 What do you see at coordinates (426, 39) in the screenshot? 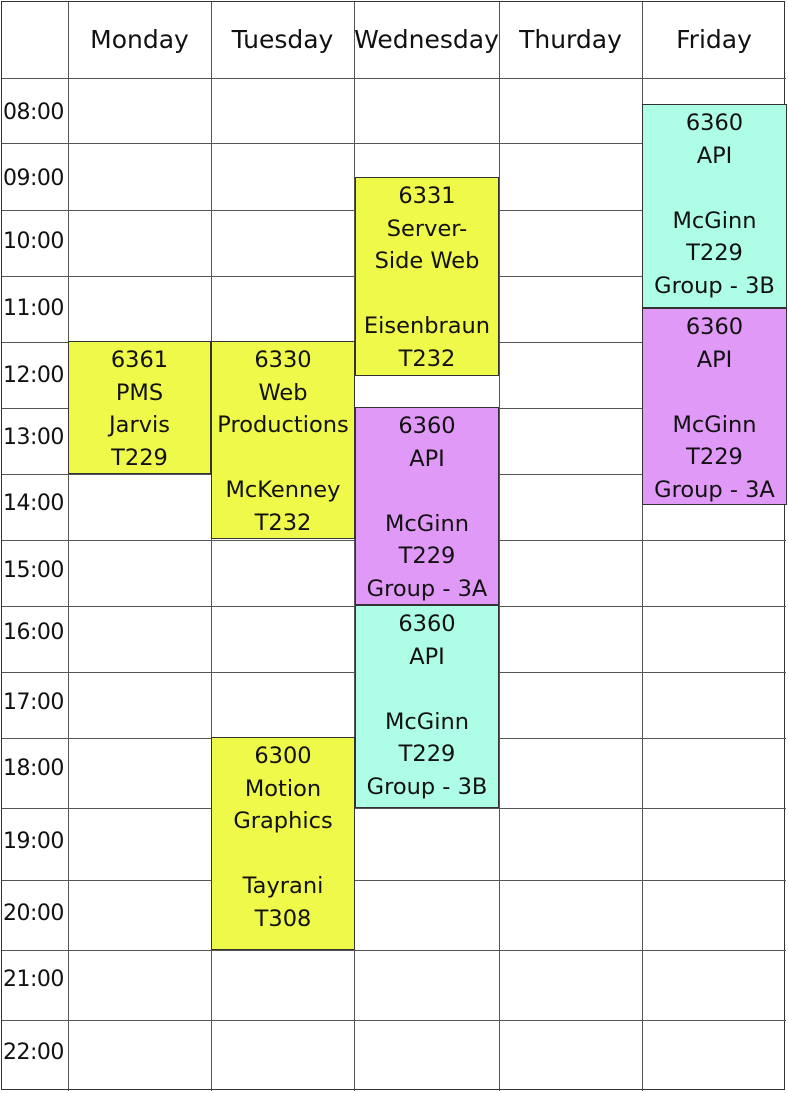
I see `day-label-wednesday: Wednesday` at bounding box center [426, 39].